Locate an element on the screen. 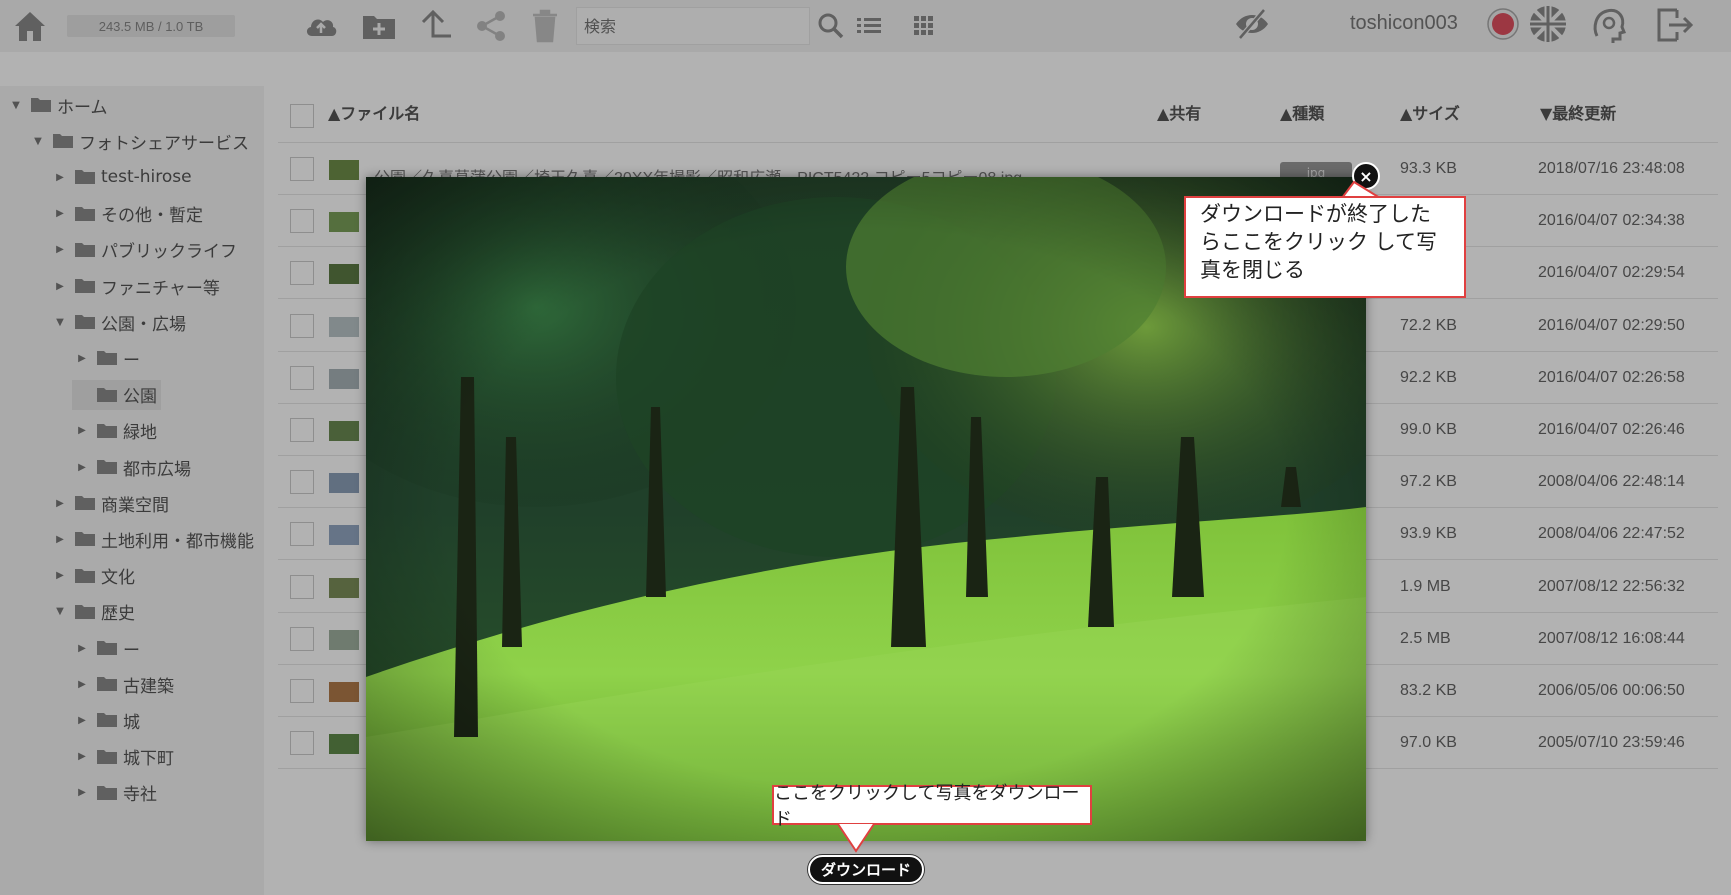  download-button: ダウンロード is located at coordinates (866, 869).